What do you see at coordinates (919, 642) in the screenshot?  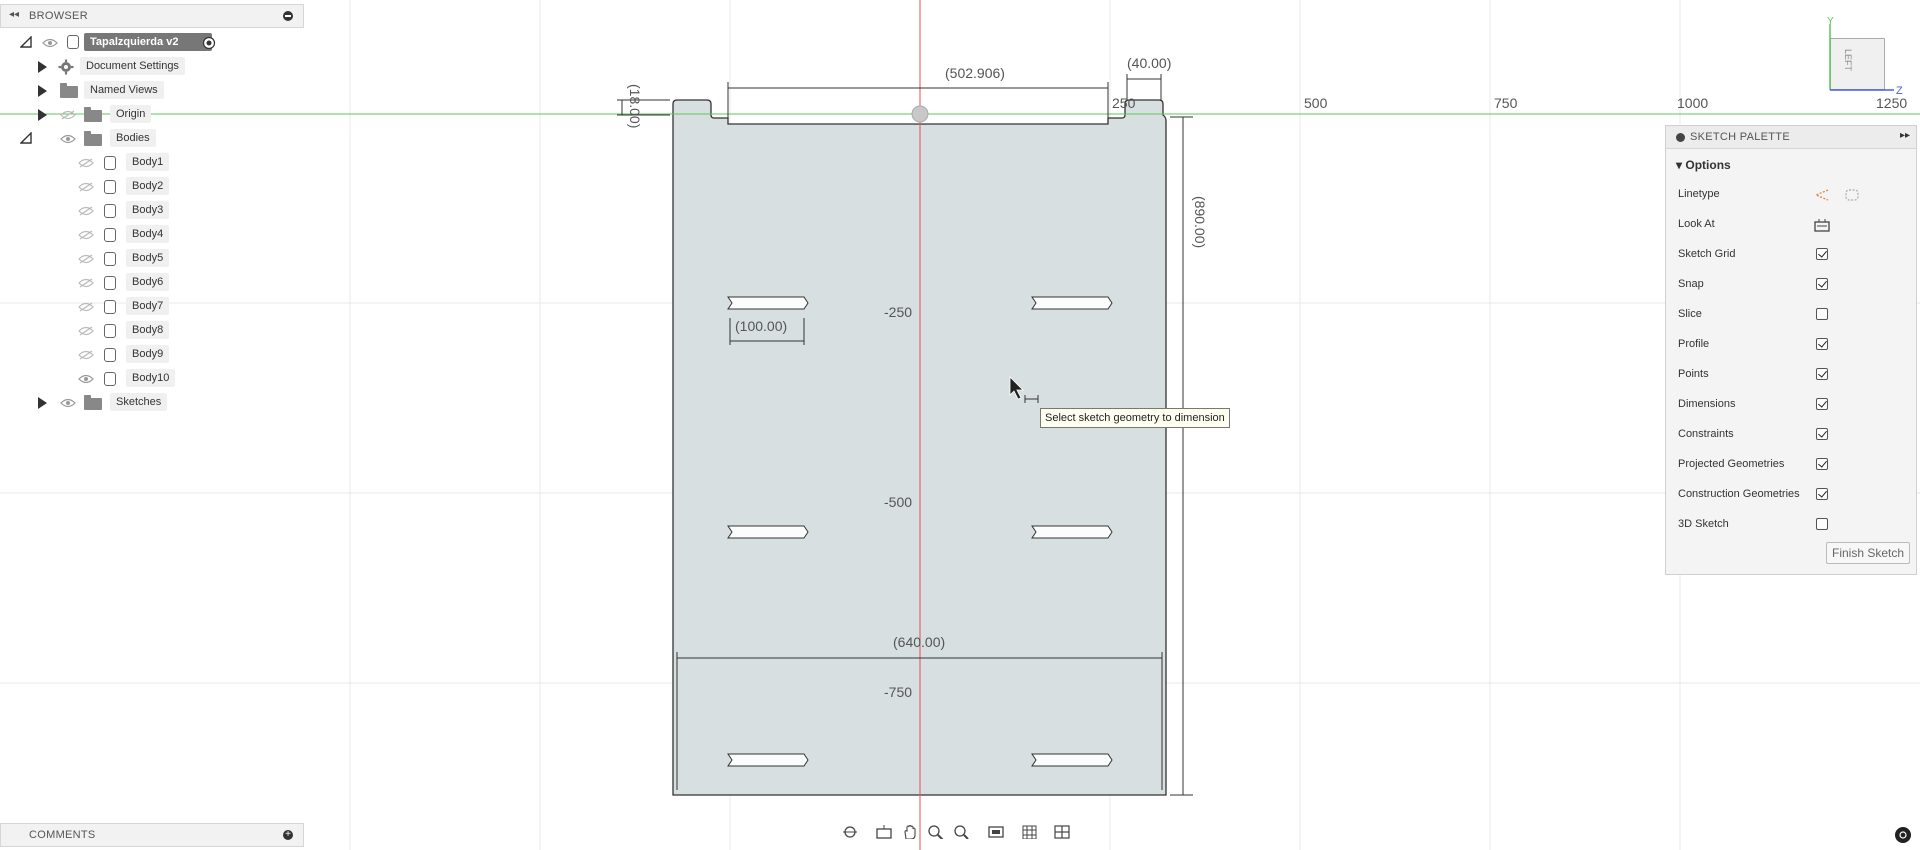 I see `dim-bottom-width: (640.00)` at bounding box center [919, 642].